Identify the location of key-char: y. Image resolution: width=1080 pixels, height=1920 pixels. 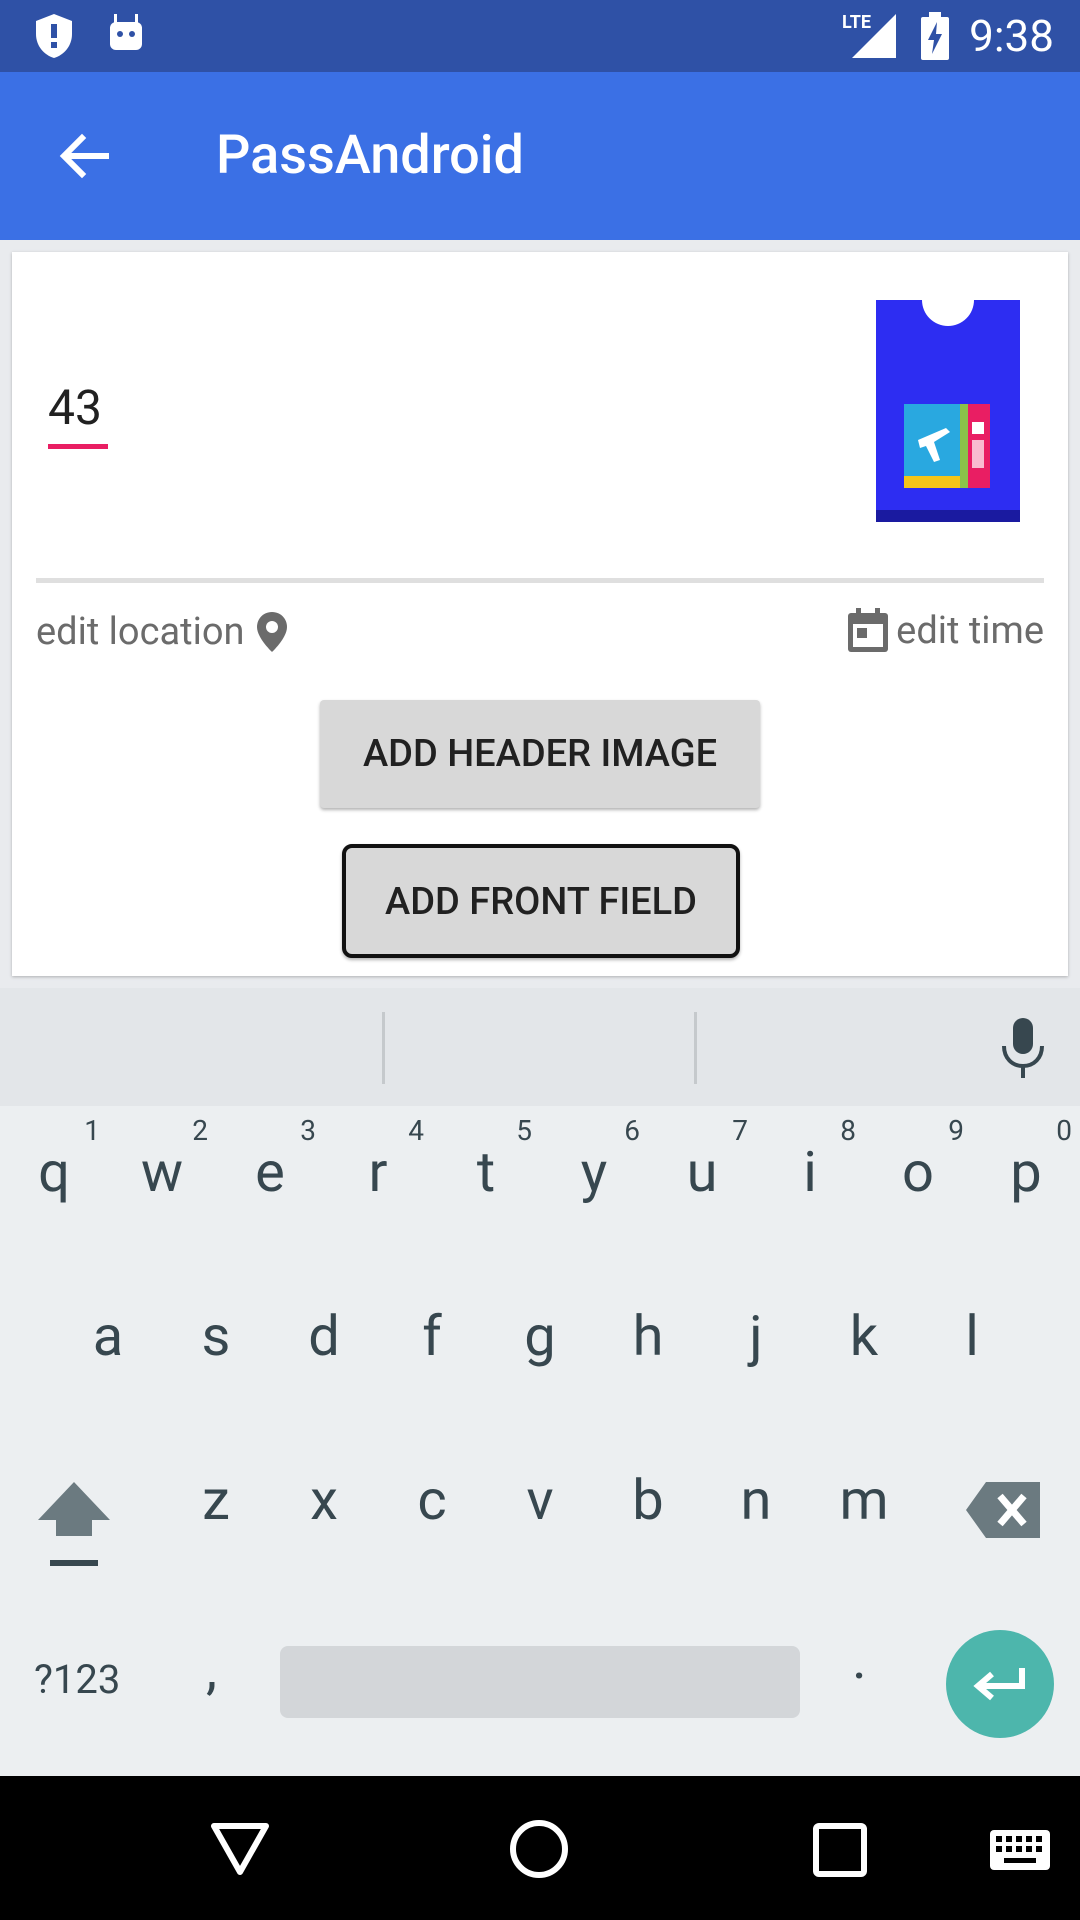
(594, 1172).